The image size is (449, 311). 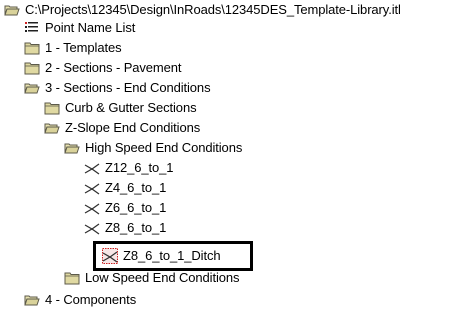 I want to click on tree-node-sections-pavement: 2 - Sections - Pavement, so click(x=103, y=68).